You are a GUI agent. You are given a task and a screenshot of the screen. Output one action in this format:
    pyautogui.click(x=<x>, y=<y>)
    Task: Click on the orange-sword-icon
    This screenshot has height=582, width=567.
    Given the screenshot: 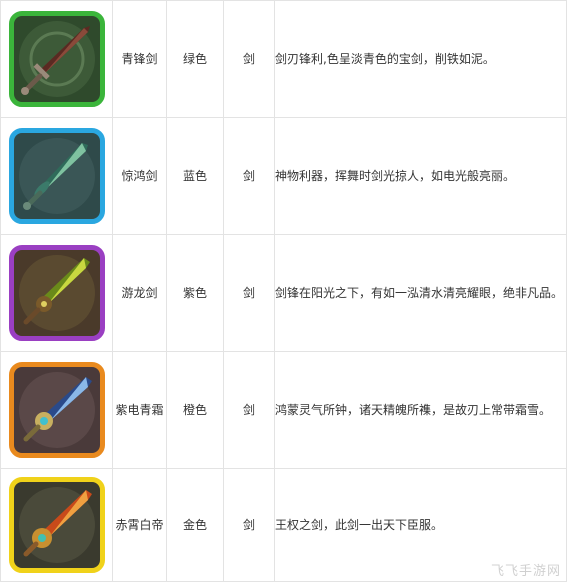 What is the action you would take?
    pyautogui.click(x=56, y=410)
    